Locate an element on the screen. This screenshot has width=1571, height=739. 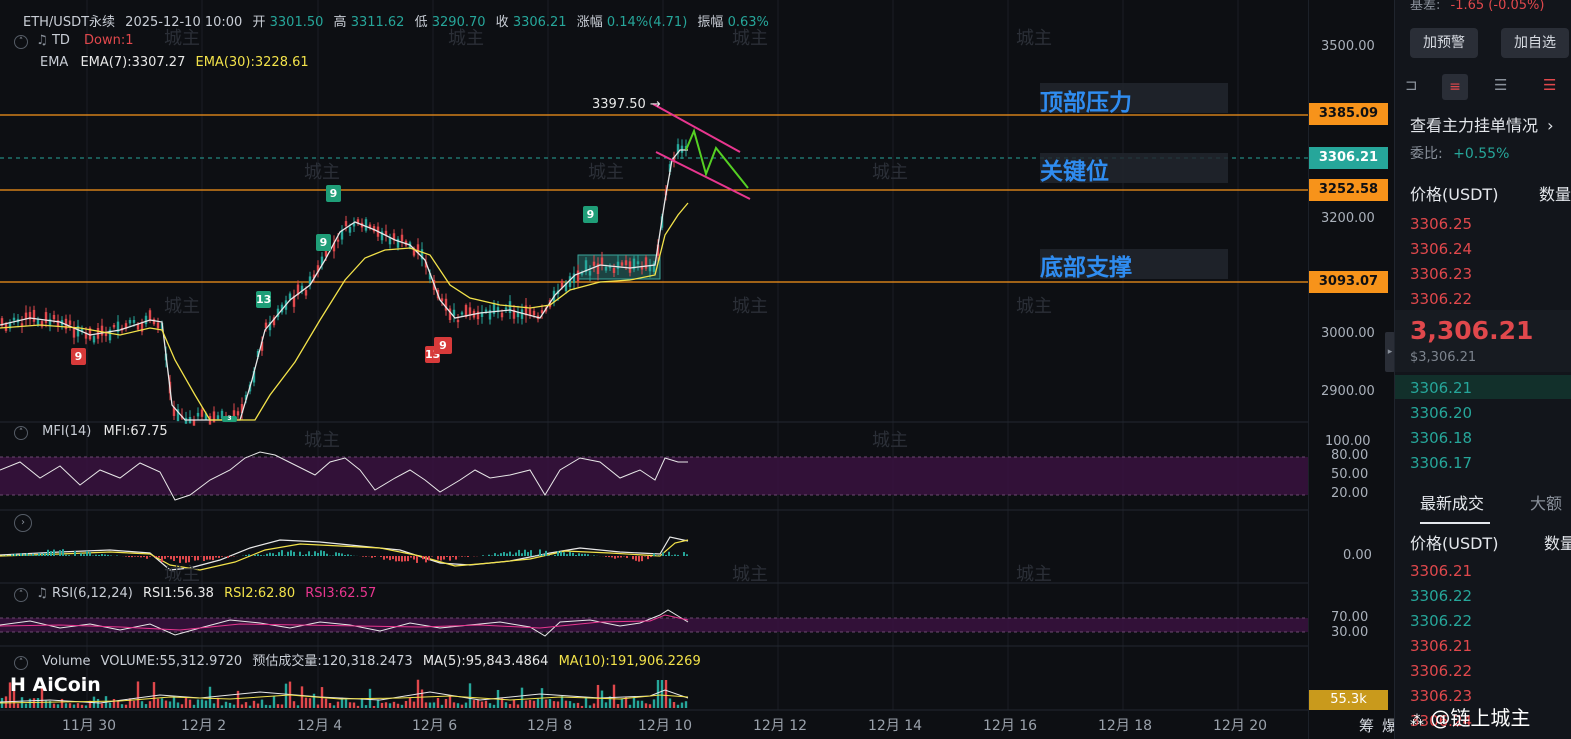
volume-label: Volume is located at coordinates (66, 661).